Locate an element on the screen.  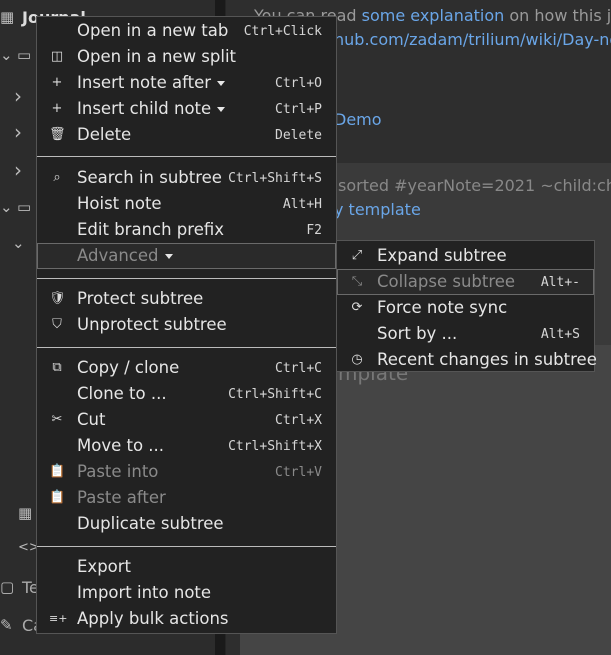
menu-open-new-tab: Open in a new tab Ctrl+Click is located at coordinates (186, 31).